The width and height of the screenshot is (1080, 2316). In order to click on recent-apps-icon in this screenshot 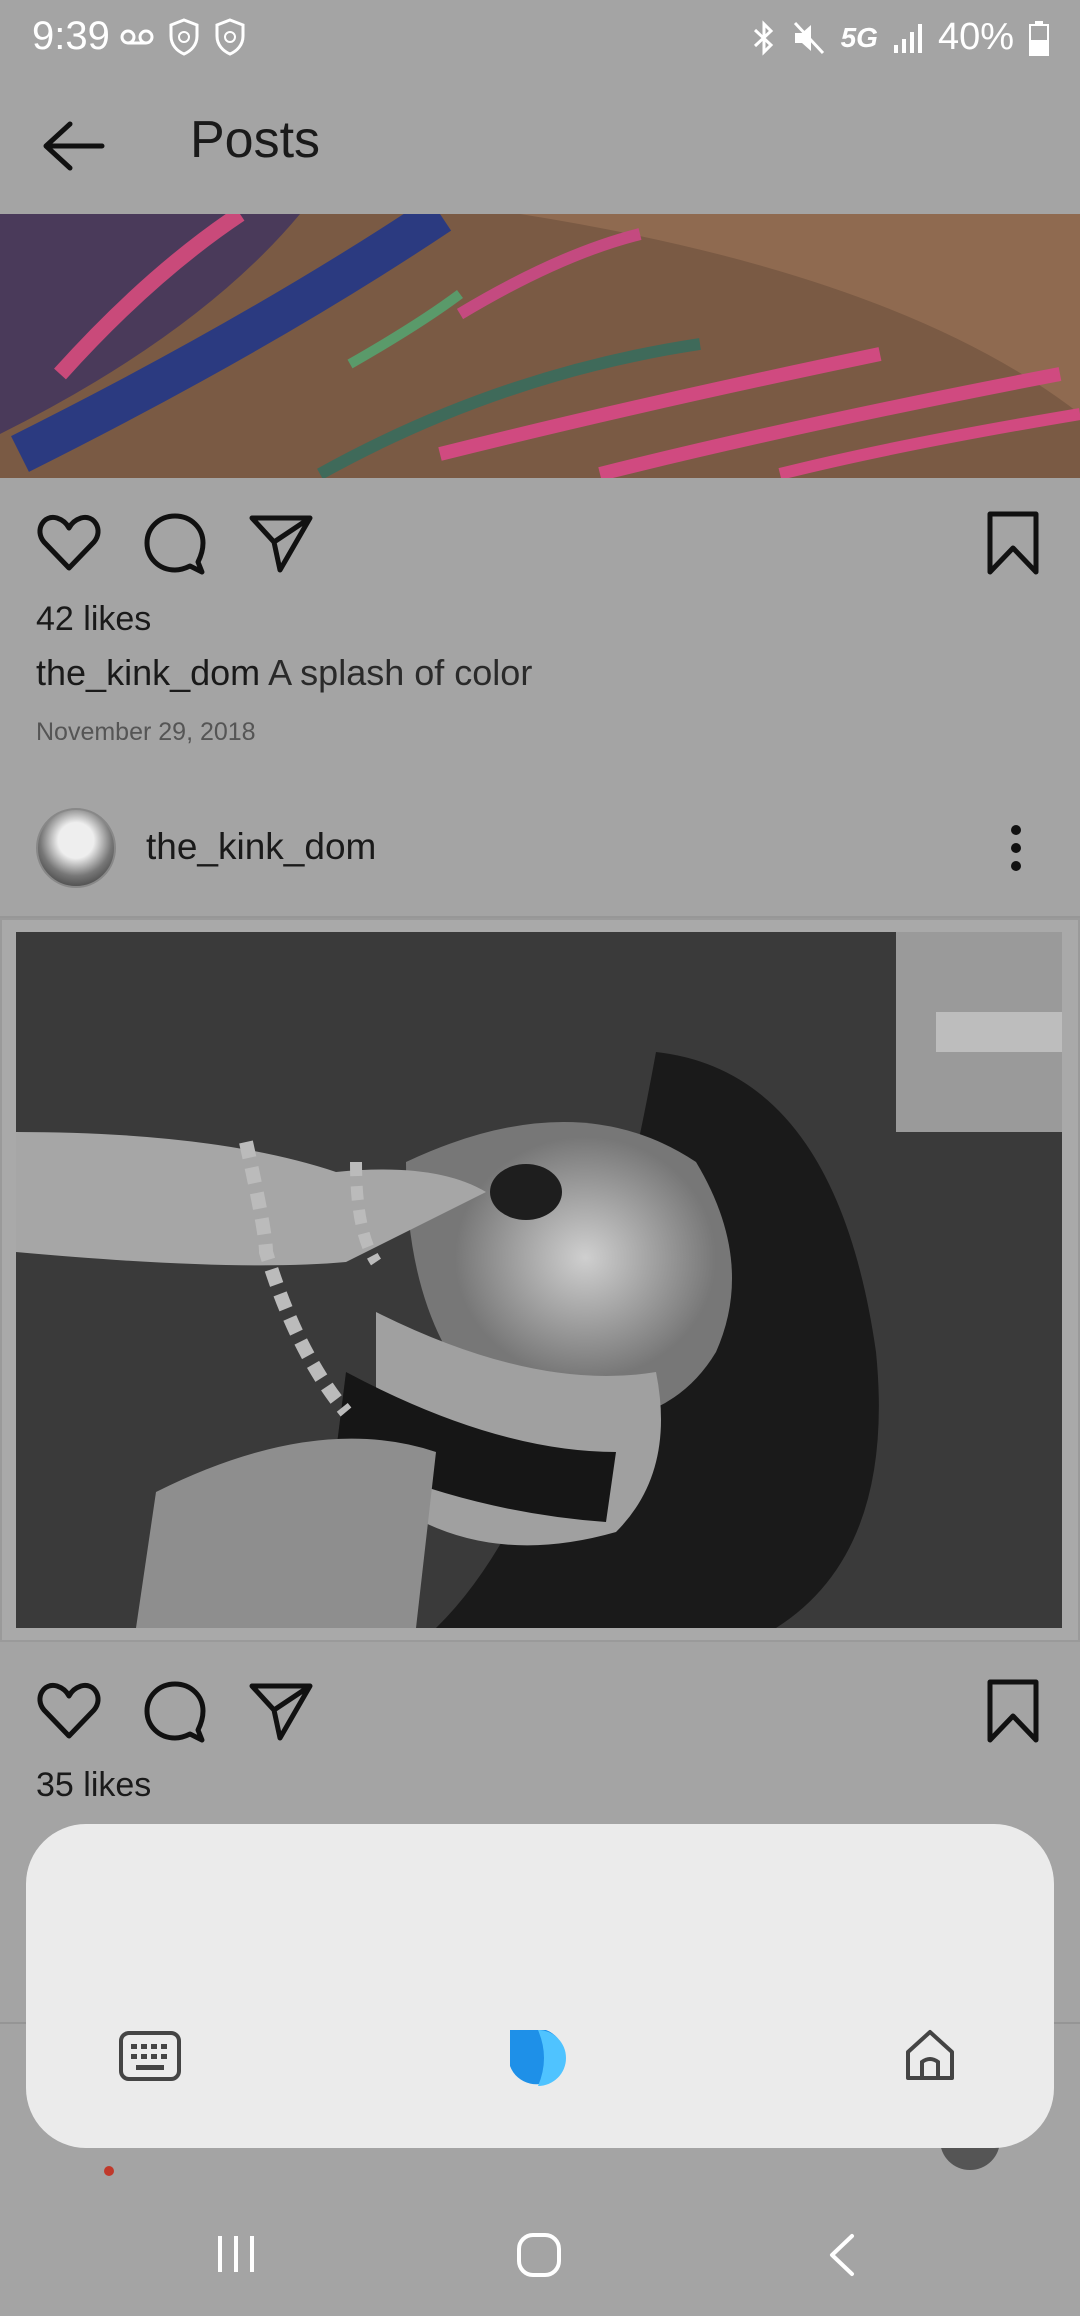, I will do `click(236, 2254)`.